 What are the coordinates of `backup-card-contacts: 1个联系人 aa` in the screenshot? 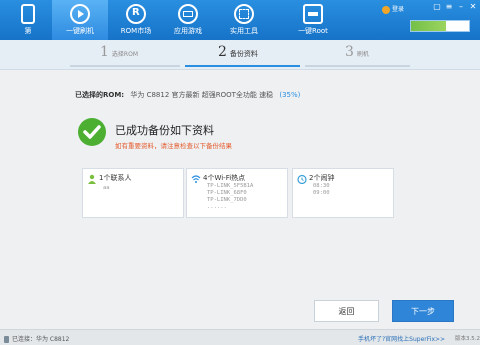 It's located at (133, 193).